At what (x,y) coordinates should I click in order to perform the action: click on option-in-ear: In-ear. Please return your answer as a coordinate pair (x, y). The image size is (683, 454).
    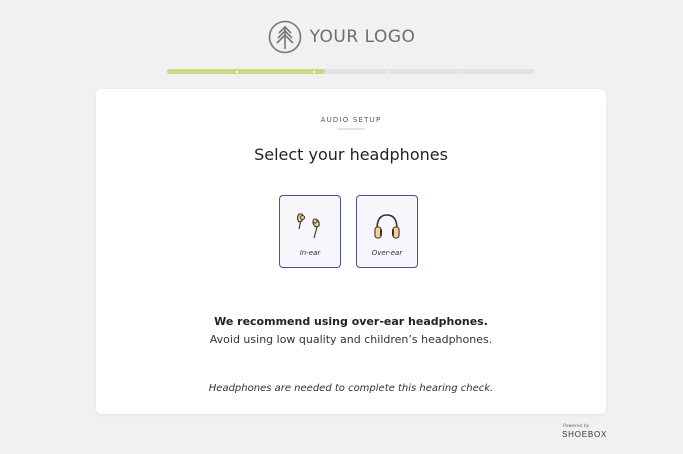
    Looking at the image, I should click on (310, 231).